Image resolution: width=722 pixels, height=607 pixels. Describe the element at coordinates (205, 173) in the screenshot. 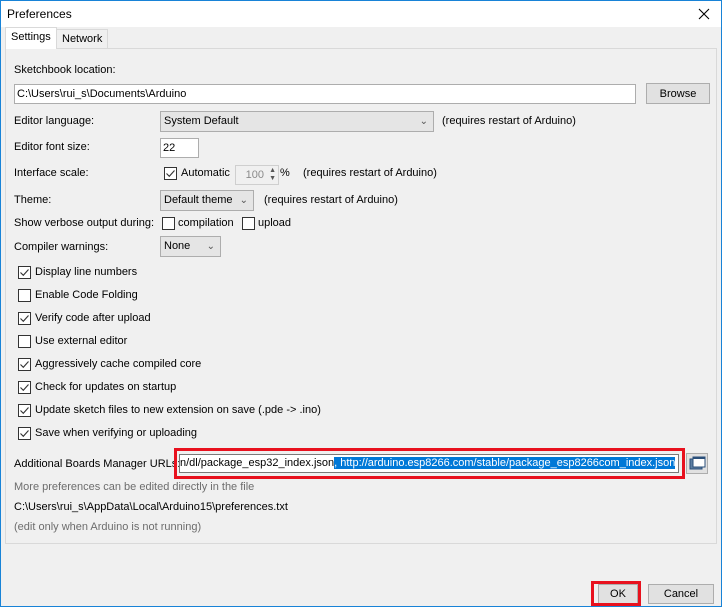

I see `interface-scale-automatic-label: Automatic` at that location.